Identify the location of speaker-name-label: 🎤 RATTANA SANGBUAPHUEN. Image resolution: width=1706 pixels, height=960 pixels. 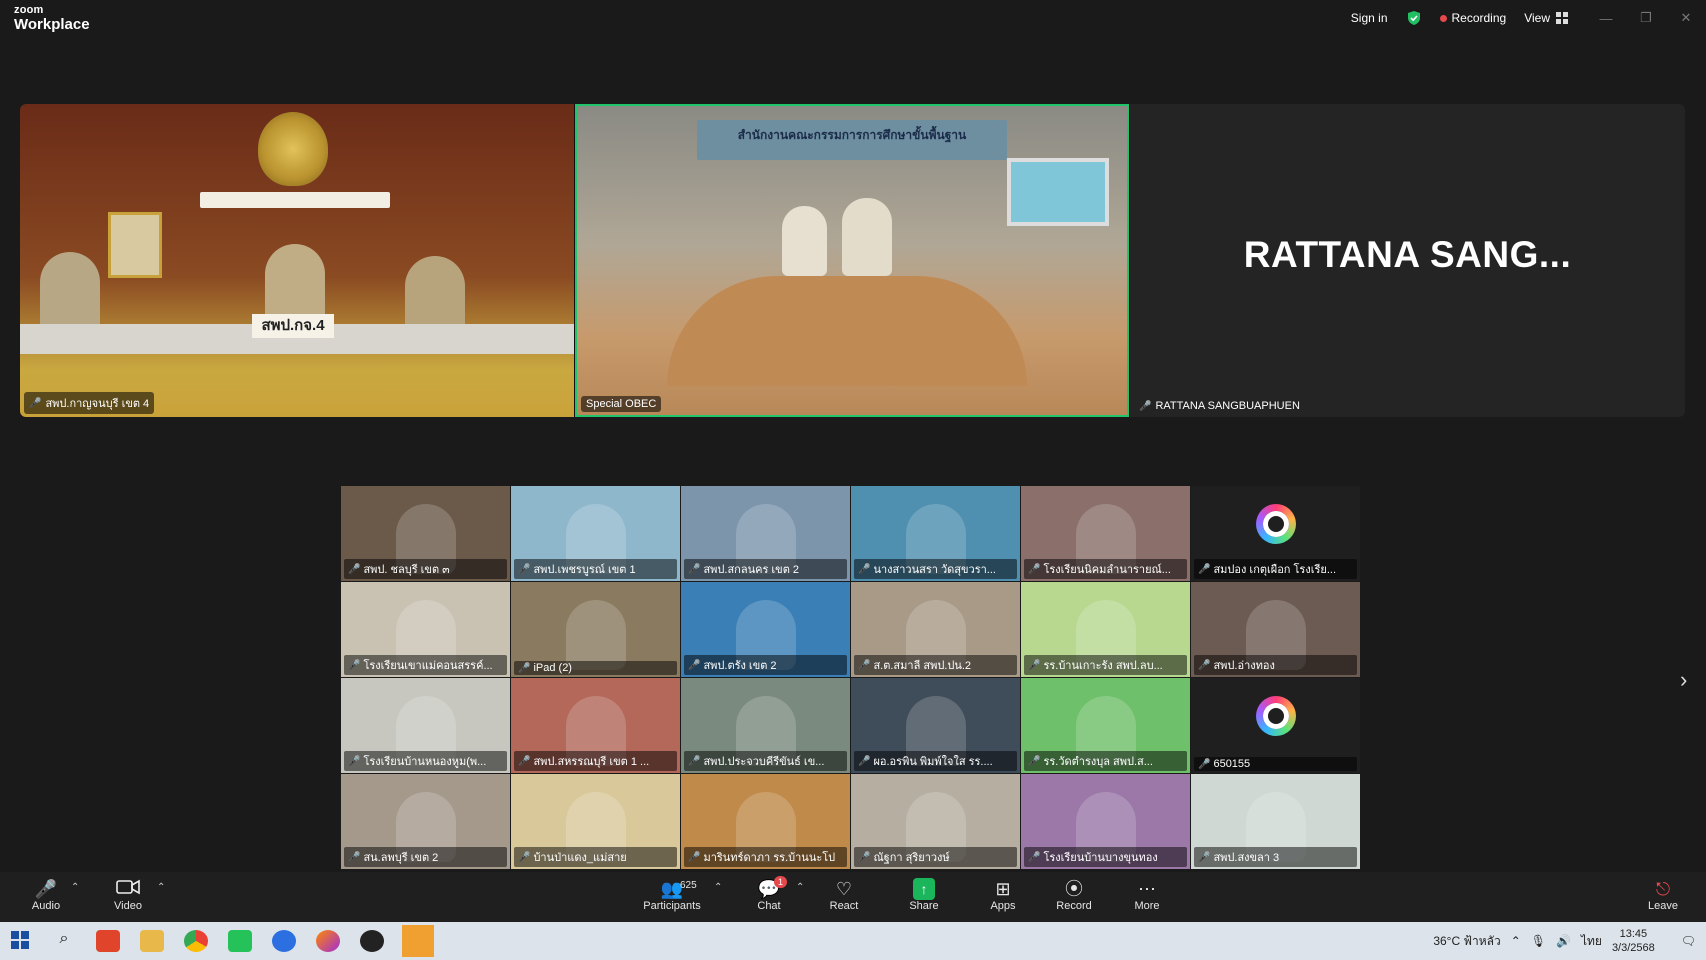
(1219, 406).